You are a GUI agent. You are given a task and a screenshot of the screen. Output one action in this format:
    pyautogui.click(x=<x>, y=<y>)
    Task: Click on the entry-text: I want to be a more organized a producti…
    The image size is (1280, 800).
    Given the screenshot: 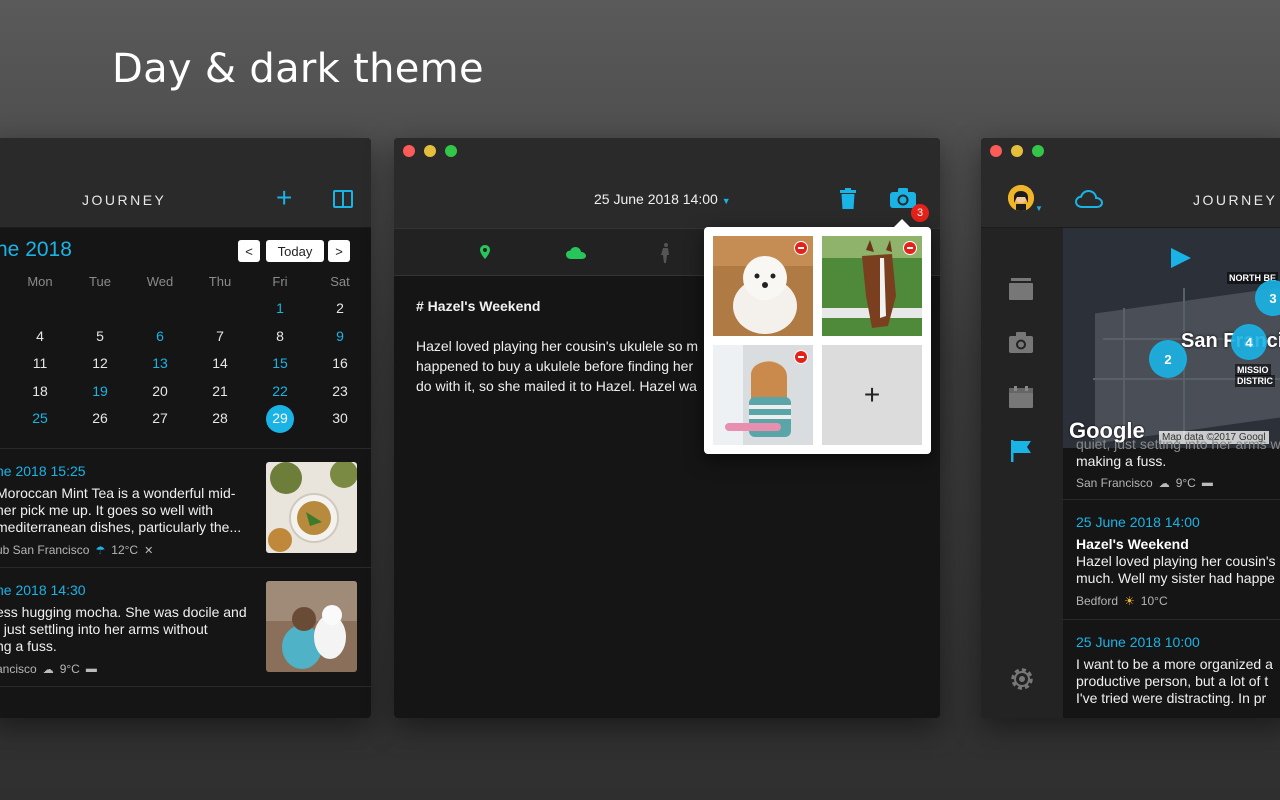 What is the action you would take?
    pyautogui.click(x=1174, y=681)
    